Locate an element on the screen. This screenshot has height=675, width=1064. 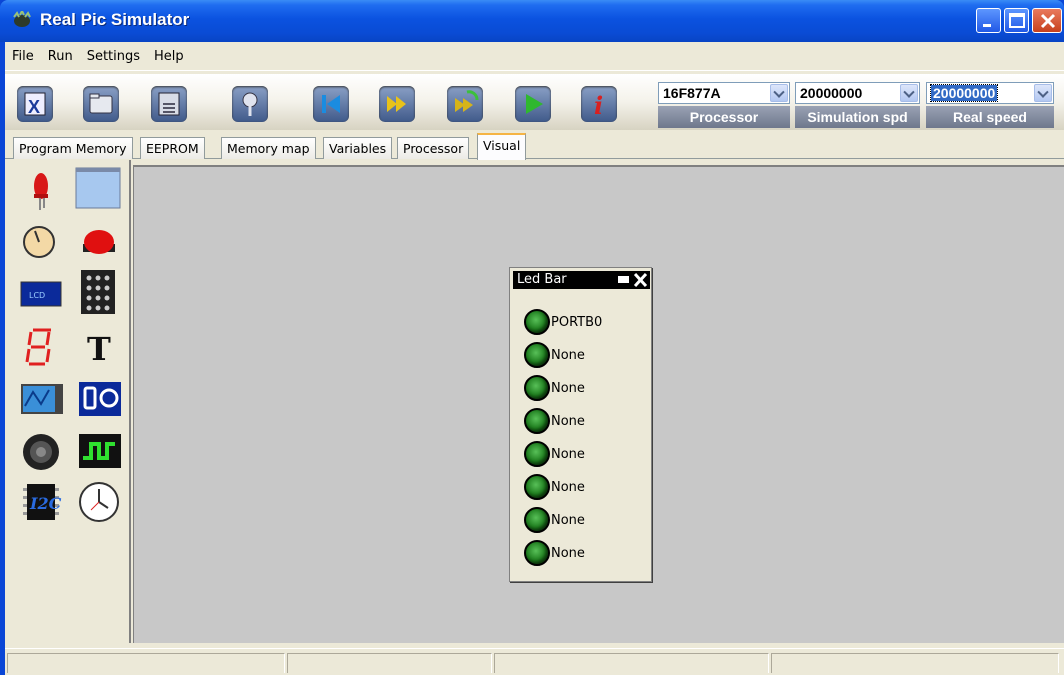
save-disk-icon is located at coordinates (169, 104).